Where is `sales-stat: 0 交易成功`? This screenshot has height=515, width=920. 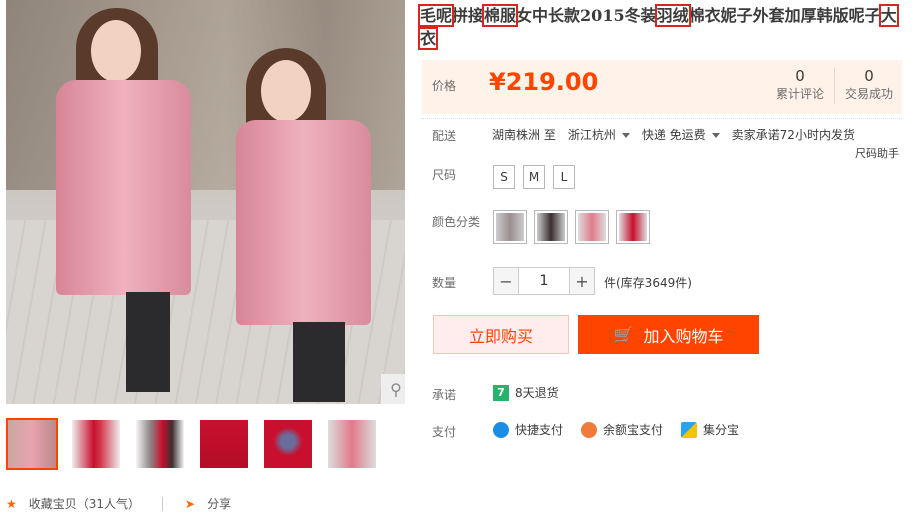
sales-stat: 0 交易成功 is located at coordinates (869, 84).